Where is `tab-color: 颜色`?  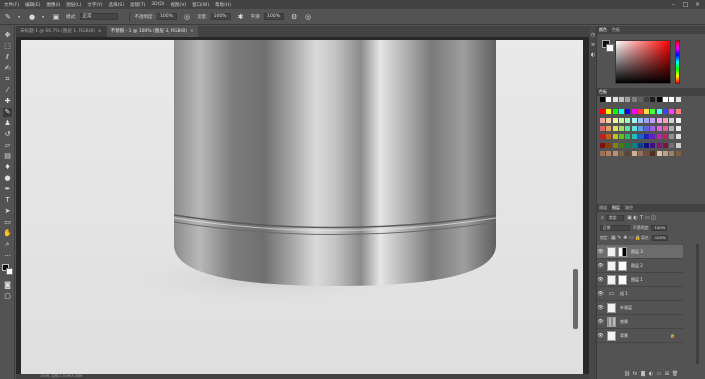 tab-color: 颜色 is located at coordinates (603, 30).